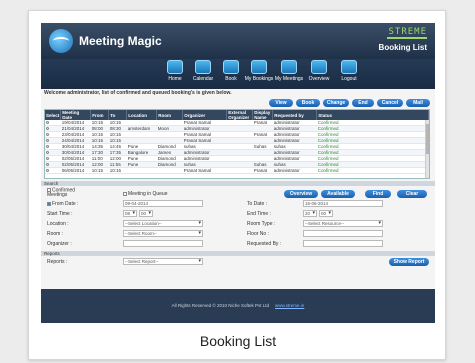 Image resolution: width=475 pixels, height=363 pixels. I want to click on from-date-checkbox, so click(49, 203).